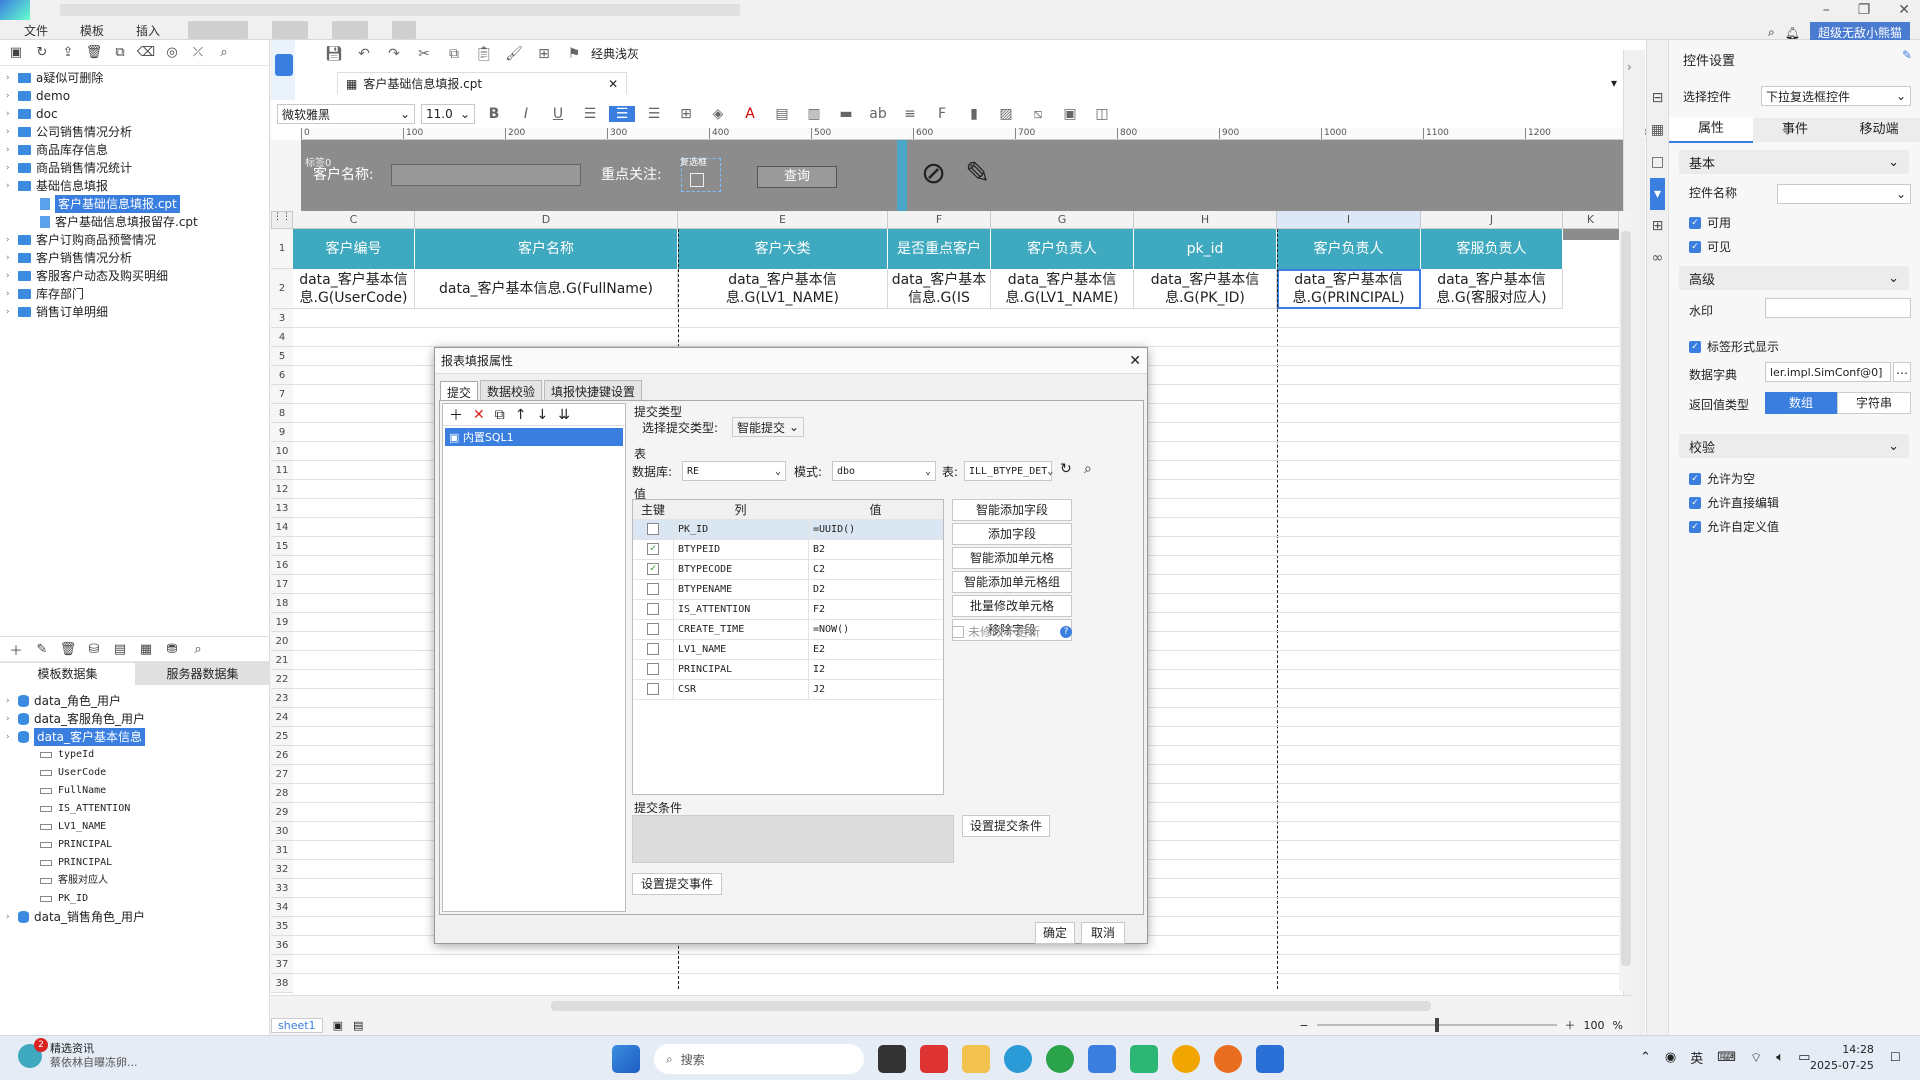 The image size is (1920, 1080). I want to click on server-icon: ⛃, so click(172, 649).